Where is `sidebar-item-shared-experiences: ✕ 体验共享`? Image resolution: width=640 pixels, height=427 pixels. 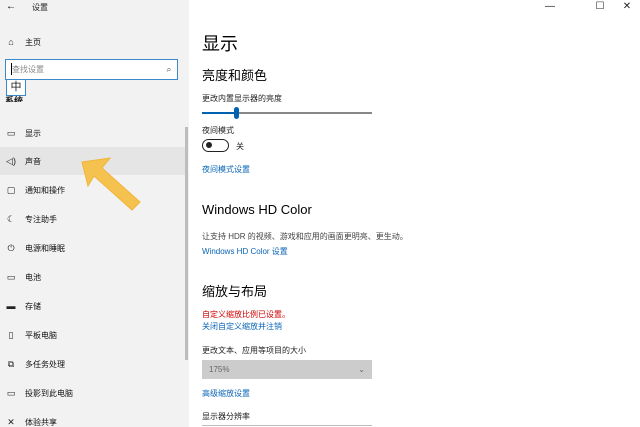
sidebar-item-shared-experiences: ✕ 体验共享 is located at coordinates (92, 417).